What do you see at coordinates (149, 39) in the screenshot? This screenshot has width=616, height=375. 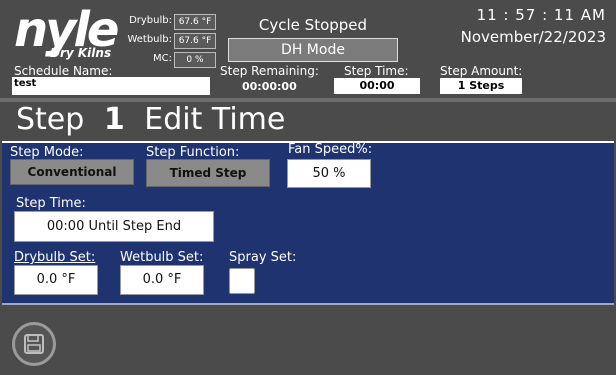 I see `wetbulb-label: Wetbulb:` at bounding box center [149, 39].